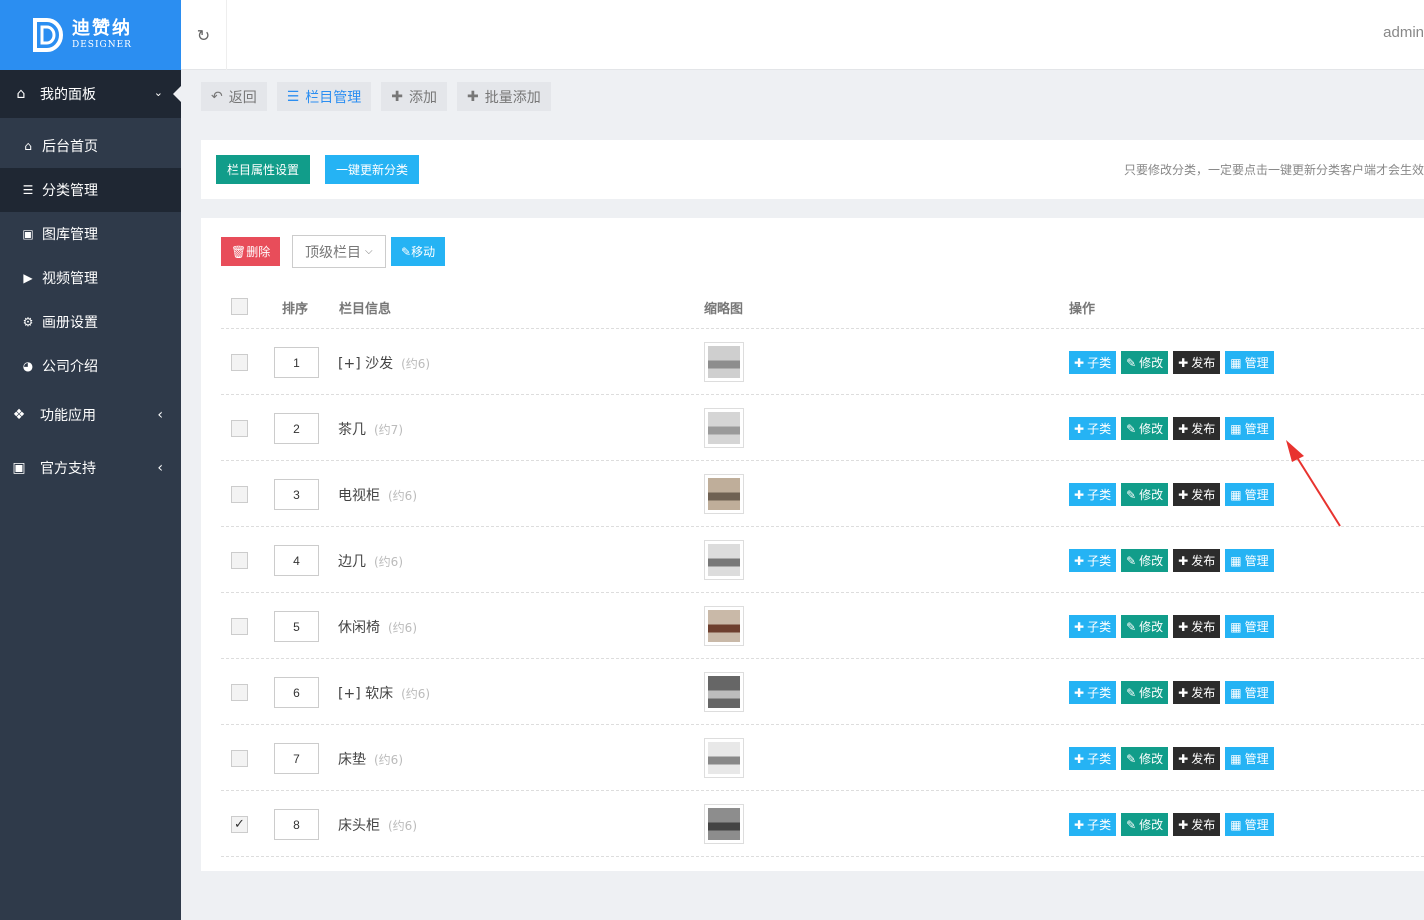 The image size is (1424, 920). Describe the element at coordinates (239, 824) in the screenshot. I see `row-checkbox: ✓` at that location.